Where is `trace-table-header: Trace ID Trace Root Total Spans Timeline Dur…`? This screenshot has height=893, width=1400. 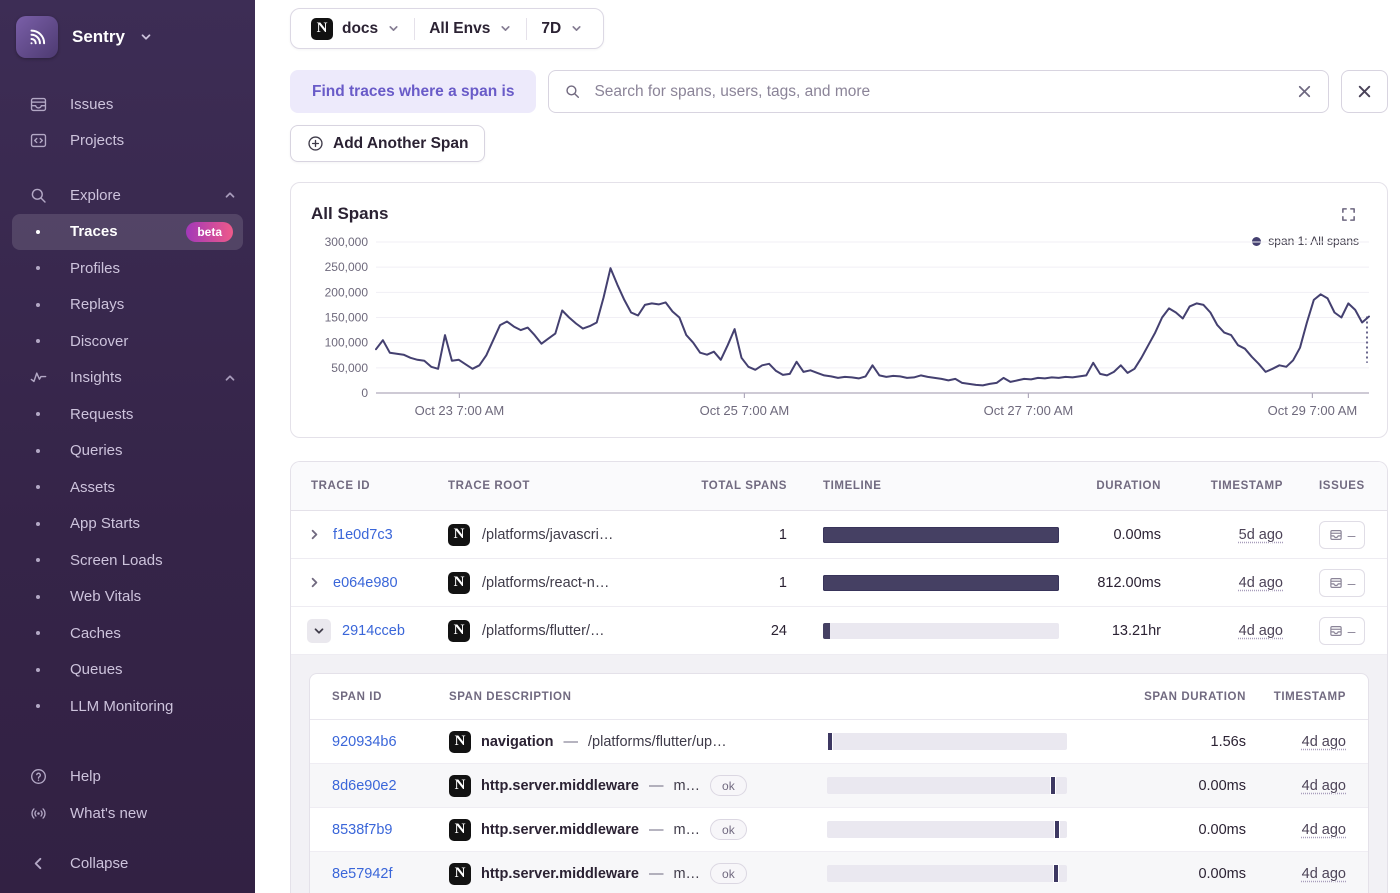
trace-table-header: Trace ID Trace Root Total Spans Timeline Dur… is located at coordinates (839, 486).